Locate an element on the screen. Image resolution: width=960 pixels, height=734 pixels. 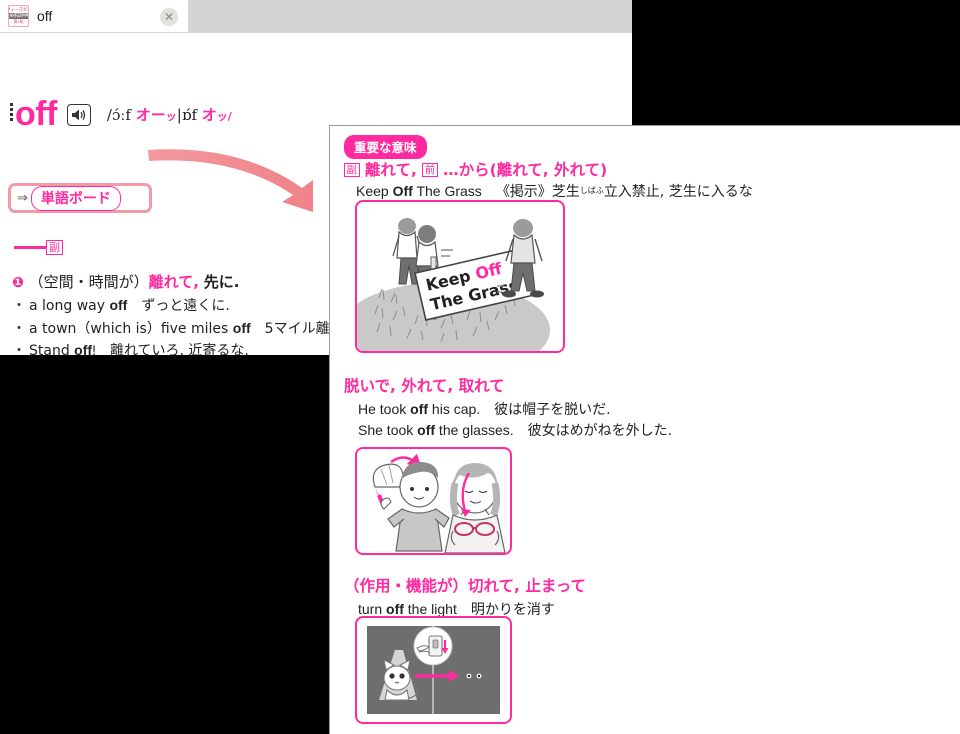
section-title-1b: …から(離れて, 外れて) is located at coordinates (525, 170).